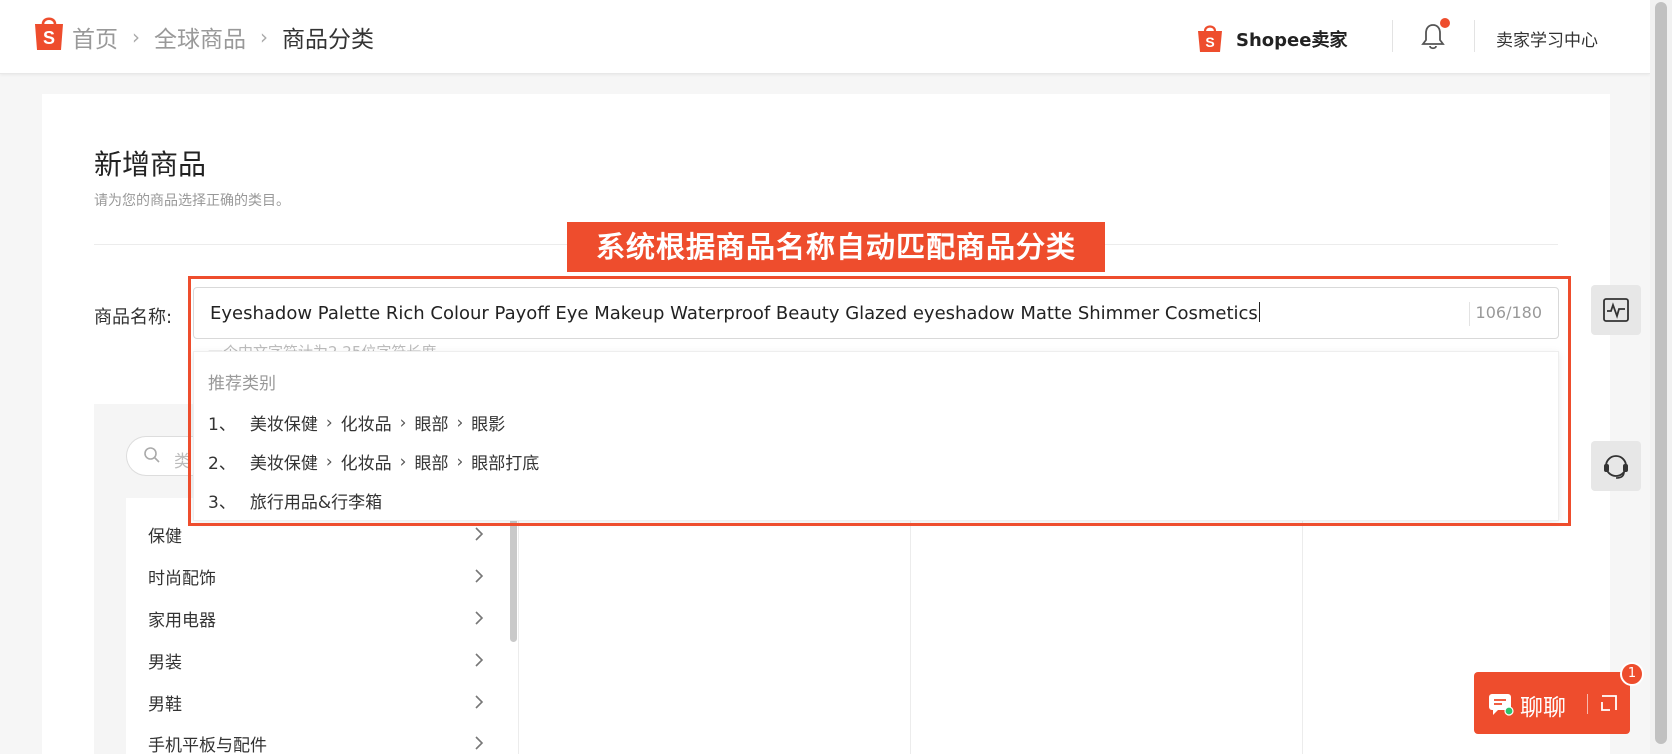  What do you see at coordinates (328, 40) in the screenshot?
I see `breadcrumb-category: 商品分类` at bounding box center [328, 40].